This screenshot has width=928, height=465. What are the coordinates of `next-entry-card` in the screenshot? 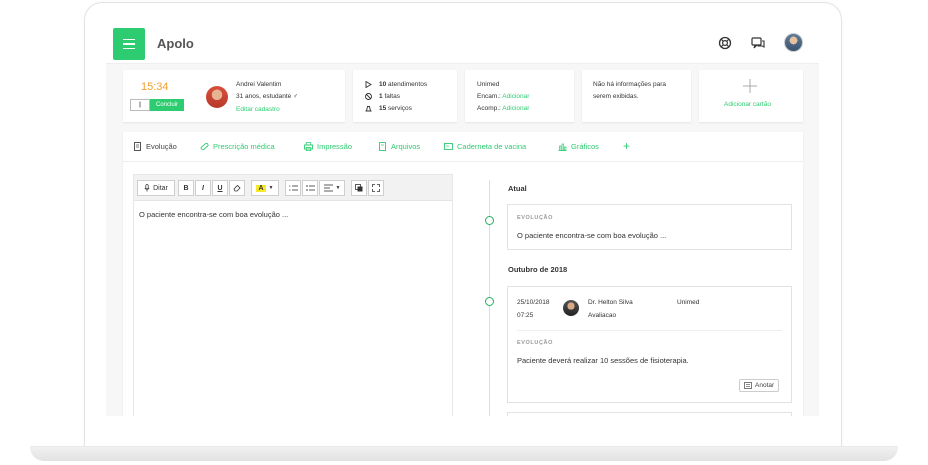 It's located at (649, 414).